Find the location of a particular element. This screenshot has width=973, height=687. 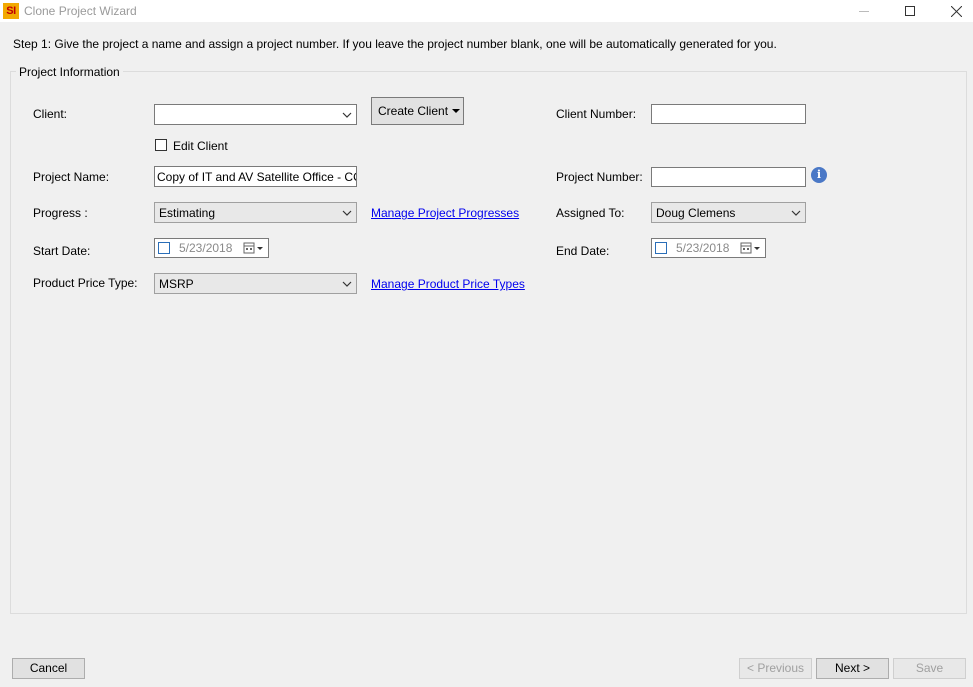

end-date-checkbox is located at coordinates (661, 248).